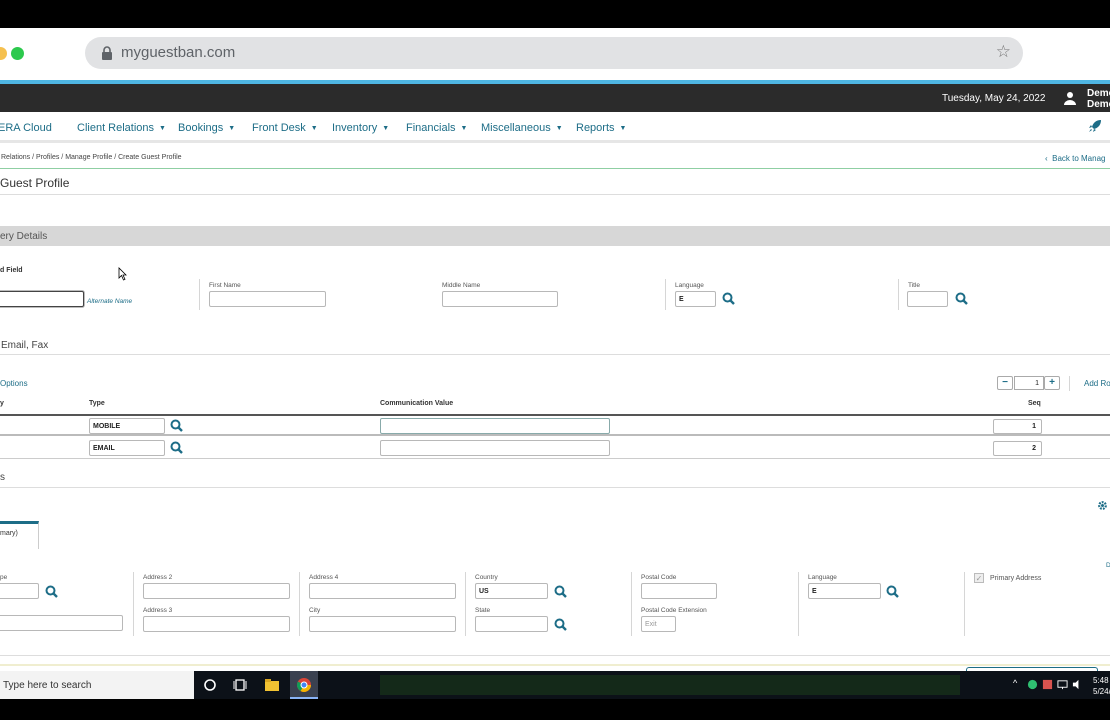  I want to click on primary-address-checkbox: ✓, so click(979, 578).